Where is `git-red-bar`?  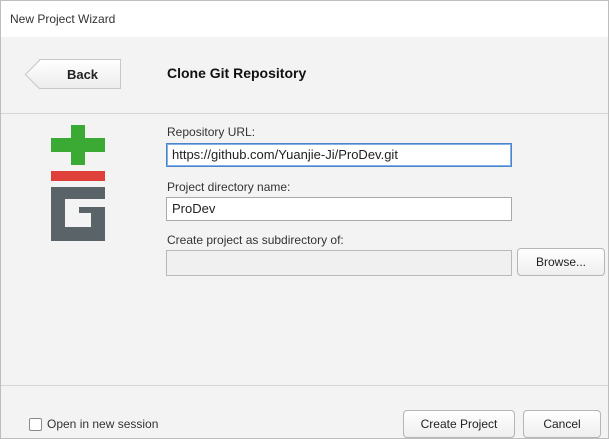 git-red-bar is located at coordinates (78, 176).